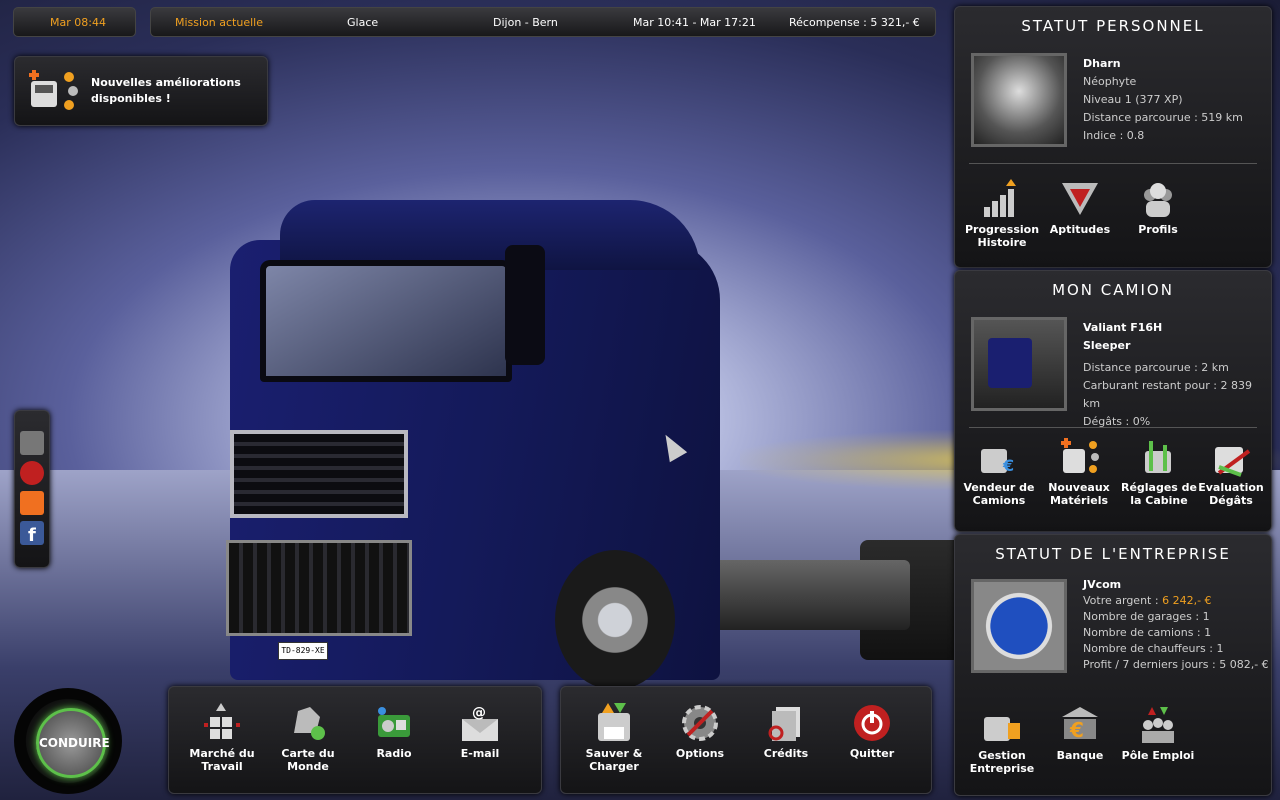  Describe the element at coordinates (694, 22) in the screenshot. I see `mission-schedule: Mar 10:41 - Mar 17:21` at that location.